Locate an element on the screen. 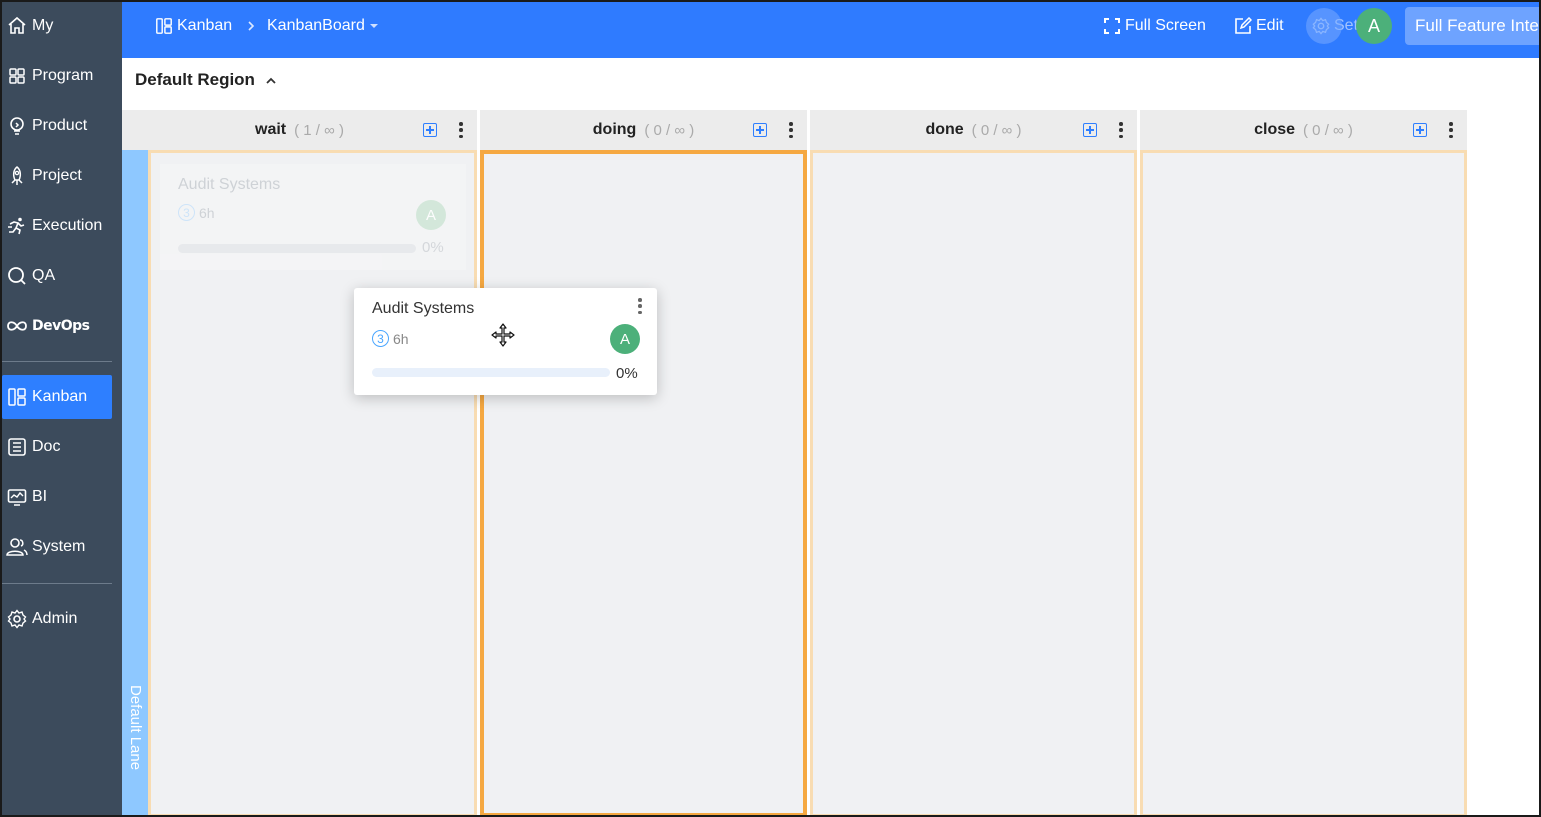 Image resolution: width=1541 pixels, height=817 pixels. region-toggle: Default Region is located at coordinates (206, 80).